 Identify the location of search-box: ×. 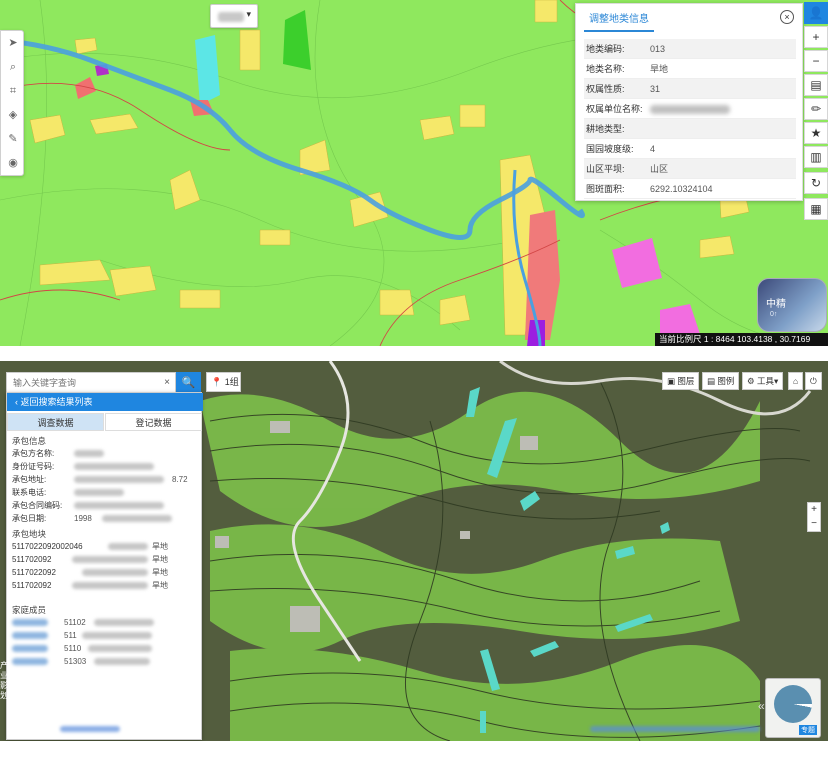
(91, 383).